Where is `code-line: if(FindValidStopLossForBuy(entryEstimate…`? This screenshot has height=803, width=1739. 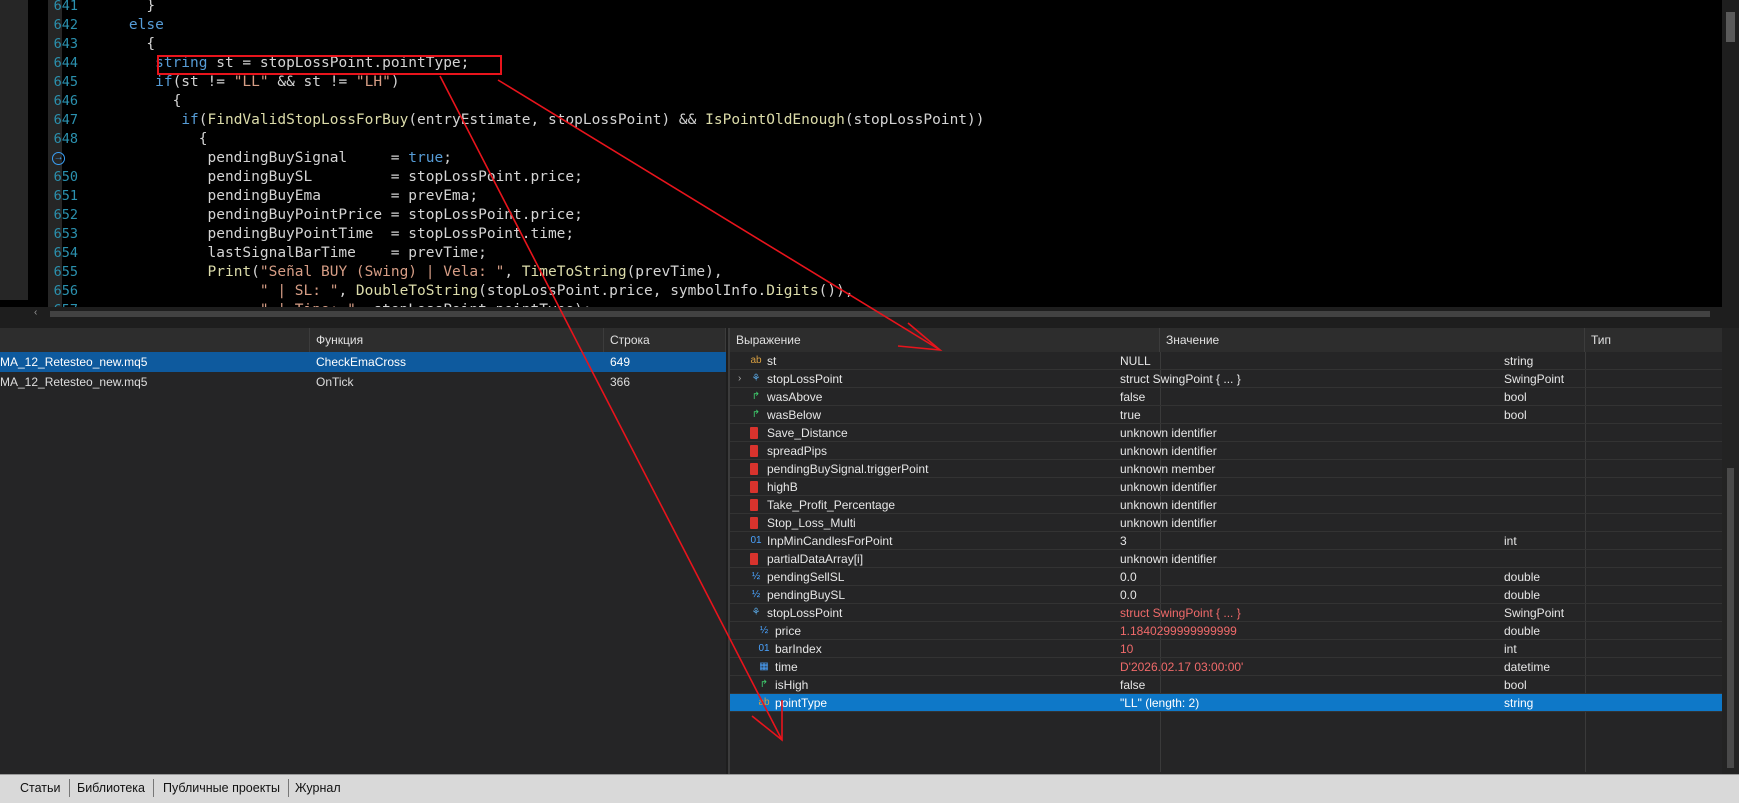
code-line: if(FindValidStopLossForBuy(entryEstimate… is located at coordinates (539, 120).